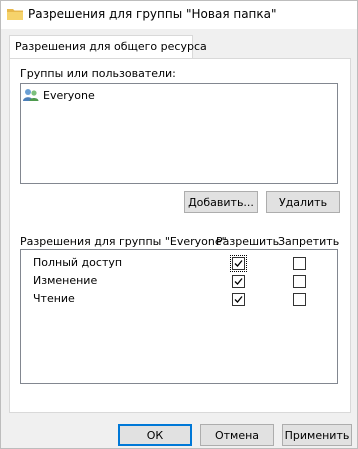 This screenshot has width=358, height=449. I want to click on deny-column-header: Запретить, so click(309, 241).